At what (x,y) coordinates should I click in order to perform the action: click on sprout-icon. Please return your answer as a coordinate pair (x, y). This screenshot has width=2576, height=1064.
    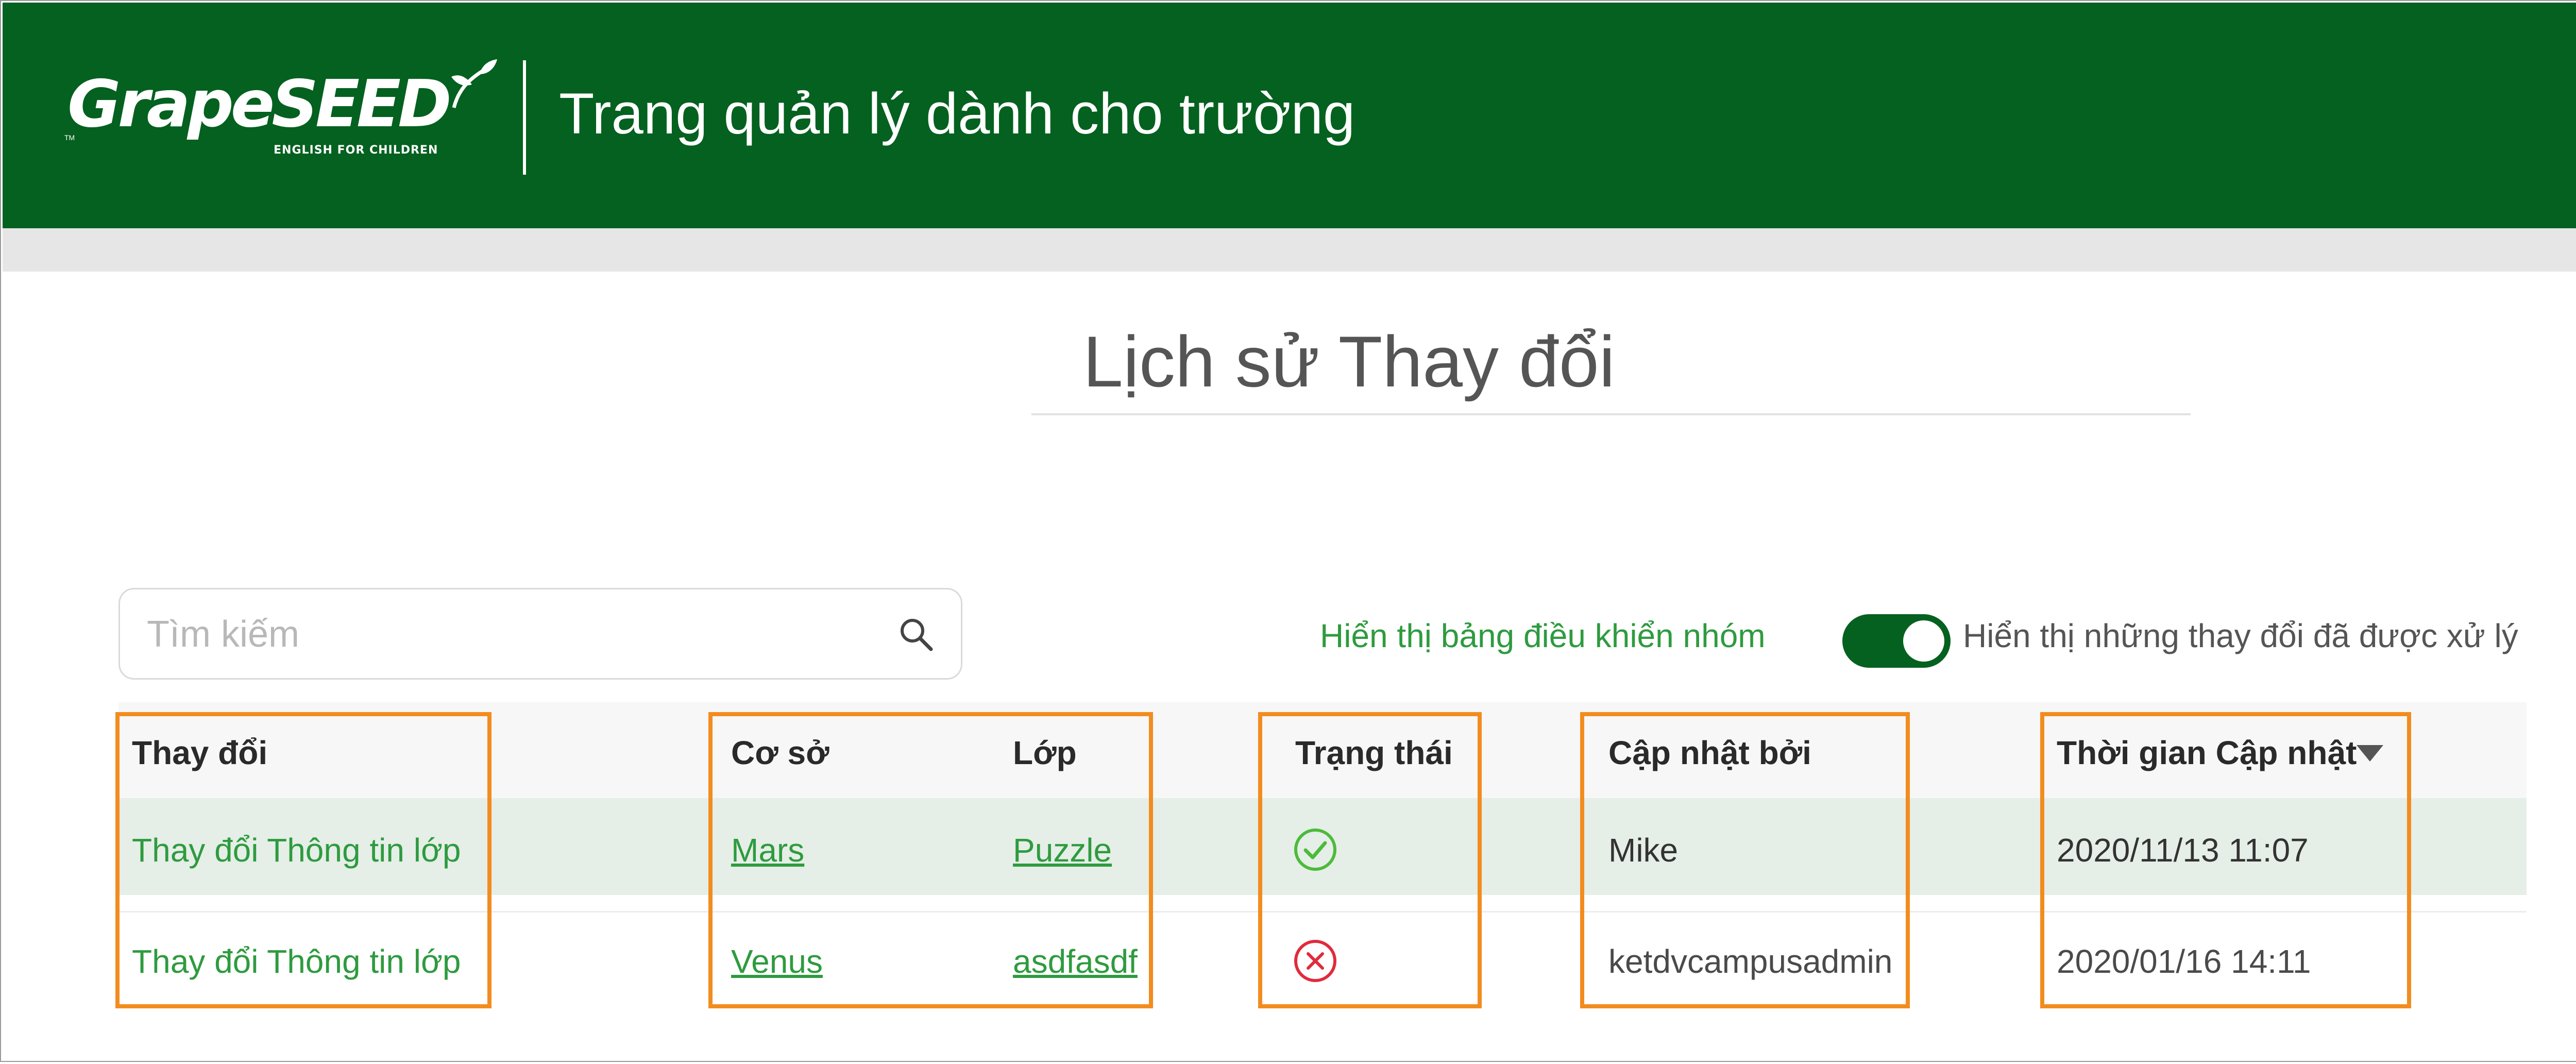
    Looking at the image, I should click on (474, 83).